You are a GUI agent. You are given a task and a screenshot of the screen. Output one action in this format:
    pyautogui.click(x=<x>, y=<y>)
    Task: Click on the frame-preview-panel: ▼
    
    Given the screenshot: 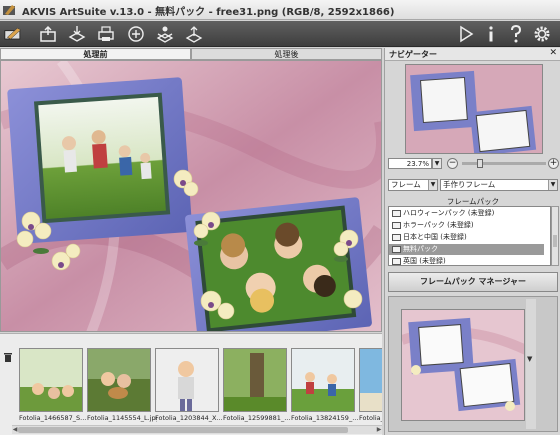 What is the action you would take?
    pyautogui.click(x=473, y=364)
    